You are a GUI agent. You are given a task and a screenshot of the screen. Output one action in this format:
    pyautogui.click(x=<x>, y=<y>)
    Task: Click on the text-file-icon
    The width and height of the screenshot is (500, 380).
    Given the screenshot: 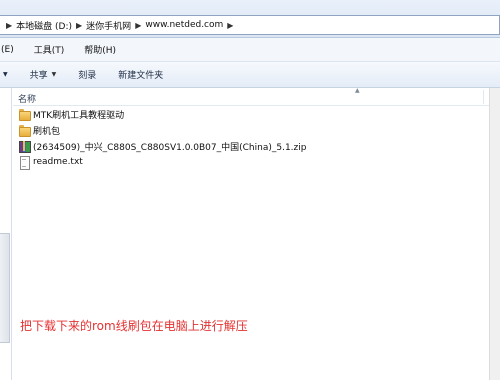 What is the action you would take?
    pyautogui.click(x=24, y=163)
    